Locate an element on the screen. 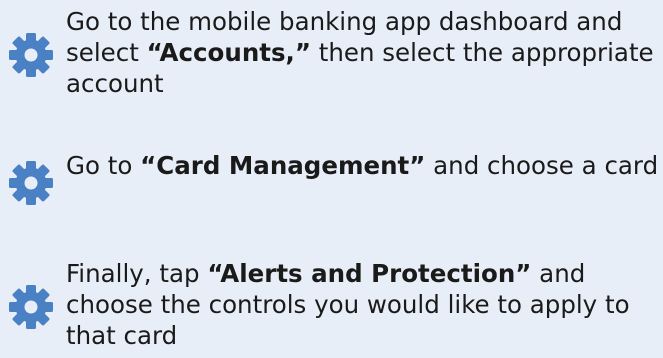  step-2-text-after: and choose a card is located at coordinates (542, 165).